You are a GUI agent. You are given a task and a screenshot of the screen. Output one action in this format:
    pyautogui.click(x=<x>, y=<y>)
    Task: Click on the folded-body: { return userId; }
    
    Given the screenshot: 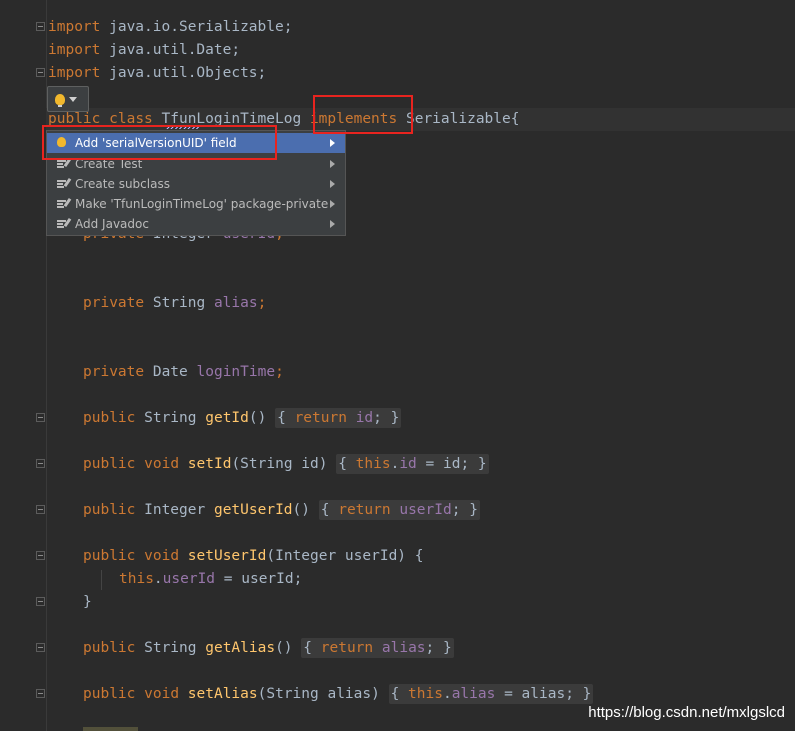 What is the action you would take?
    pyautogui.click(x=399, y=510)
    